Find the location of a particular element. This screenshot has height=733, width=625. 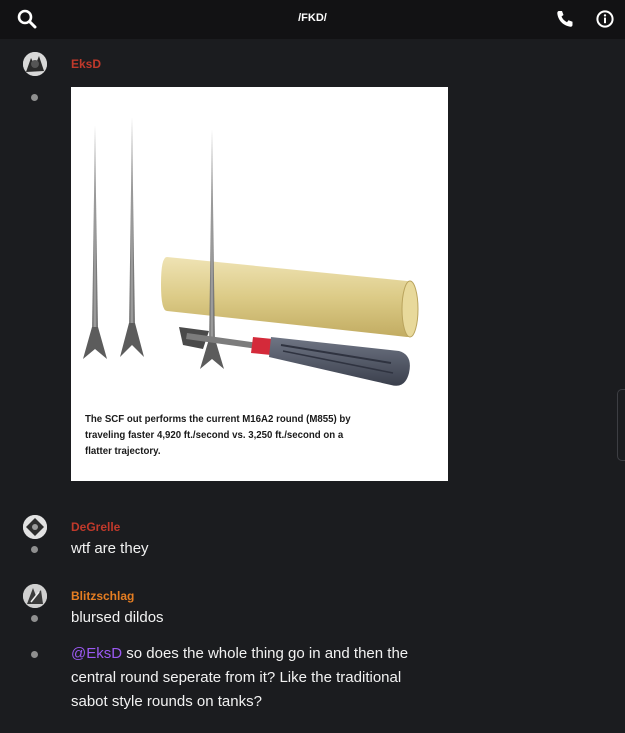

username: EksD is located at coordinates (86, 64).